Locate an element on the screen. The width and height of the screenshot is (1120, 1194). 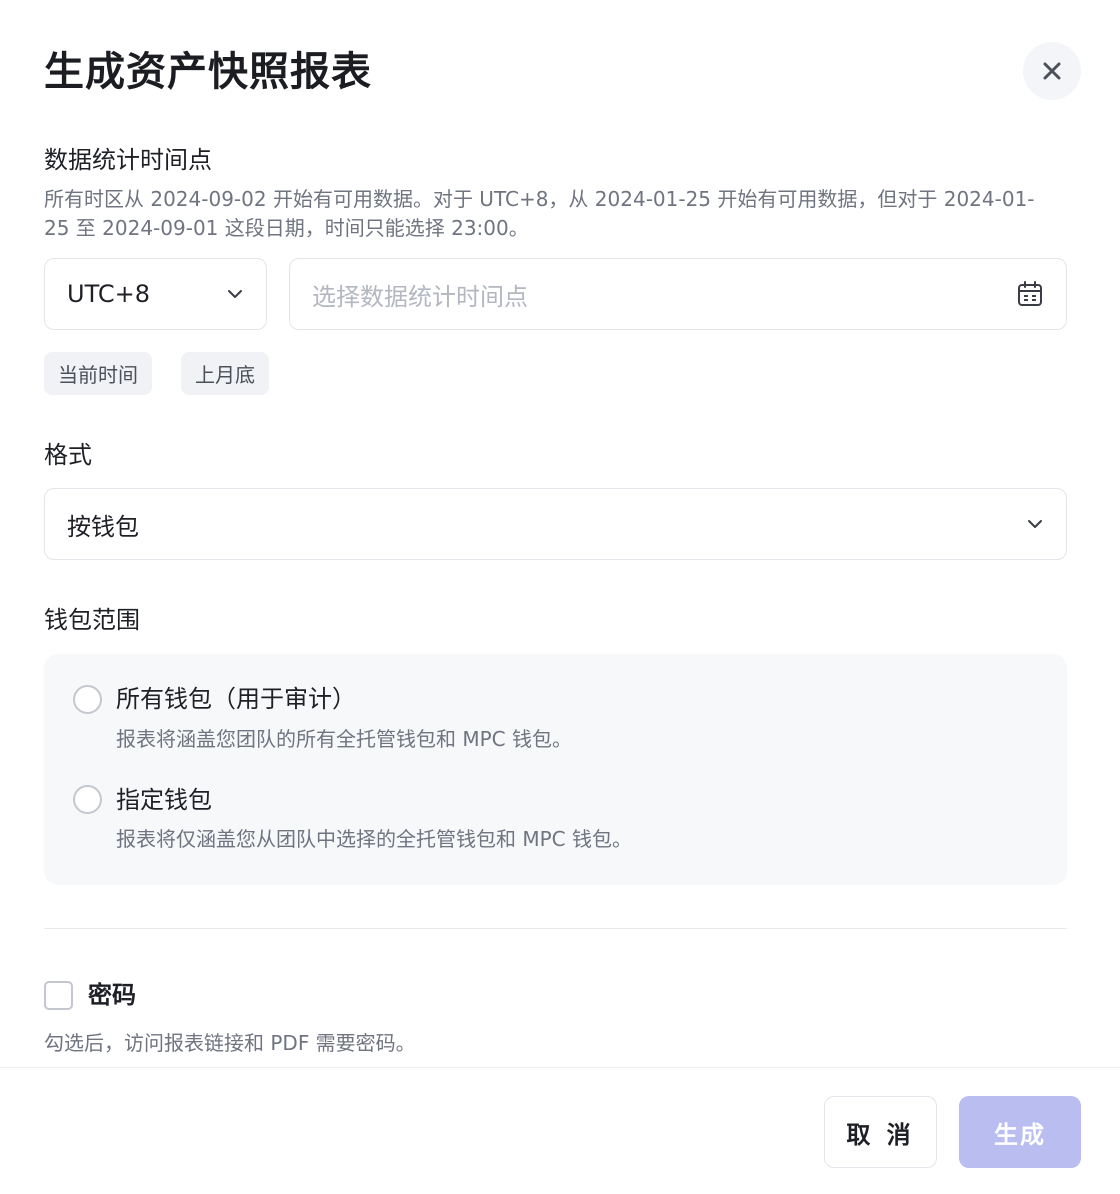
divider is located at coordinates (555, 928).